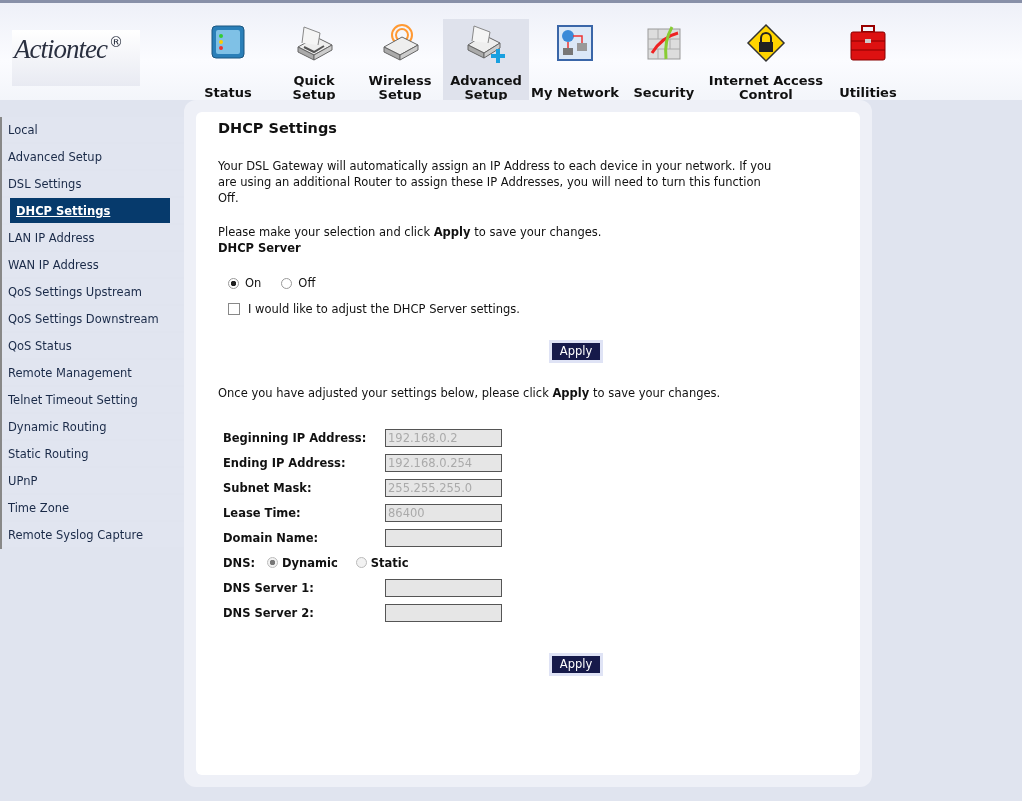  What do you see at coordinates (271, 537) in the screenshot?
I see `field-label: Domain Name:` at bounding box center [271, 537].